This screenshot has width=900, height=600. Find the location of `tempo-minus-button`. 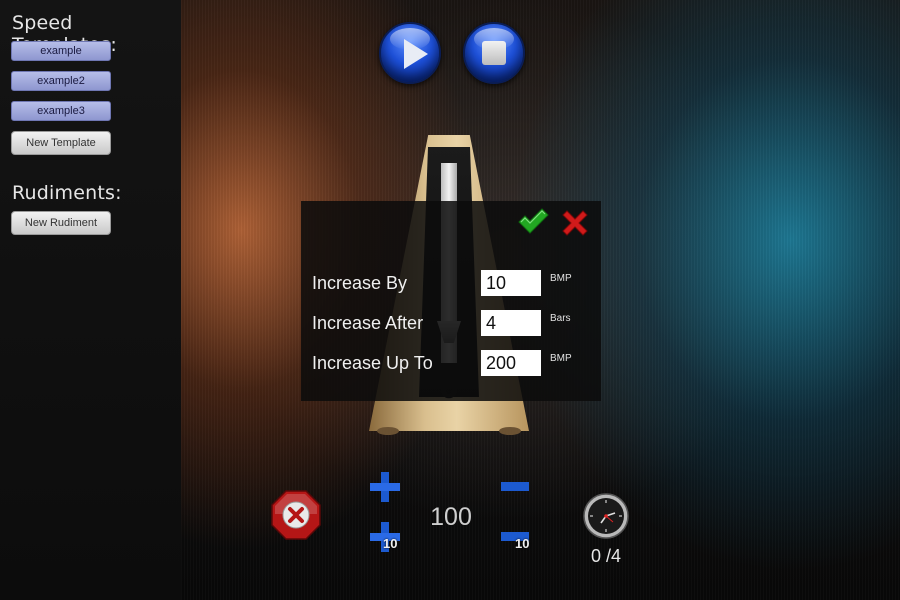

tempo-minus-button is located at coordinates (516, 487).